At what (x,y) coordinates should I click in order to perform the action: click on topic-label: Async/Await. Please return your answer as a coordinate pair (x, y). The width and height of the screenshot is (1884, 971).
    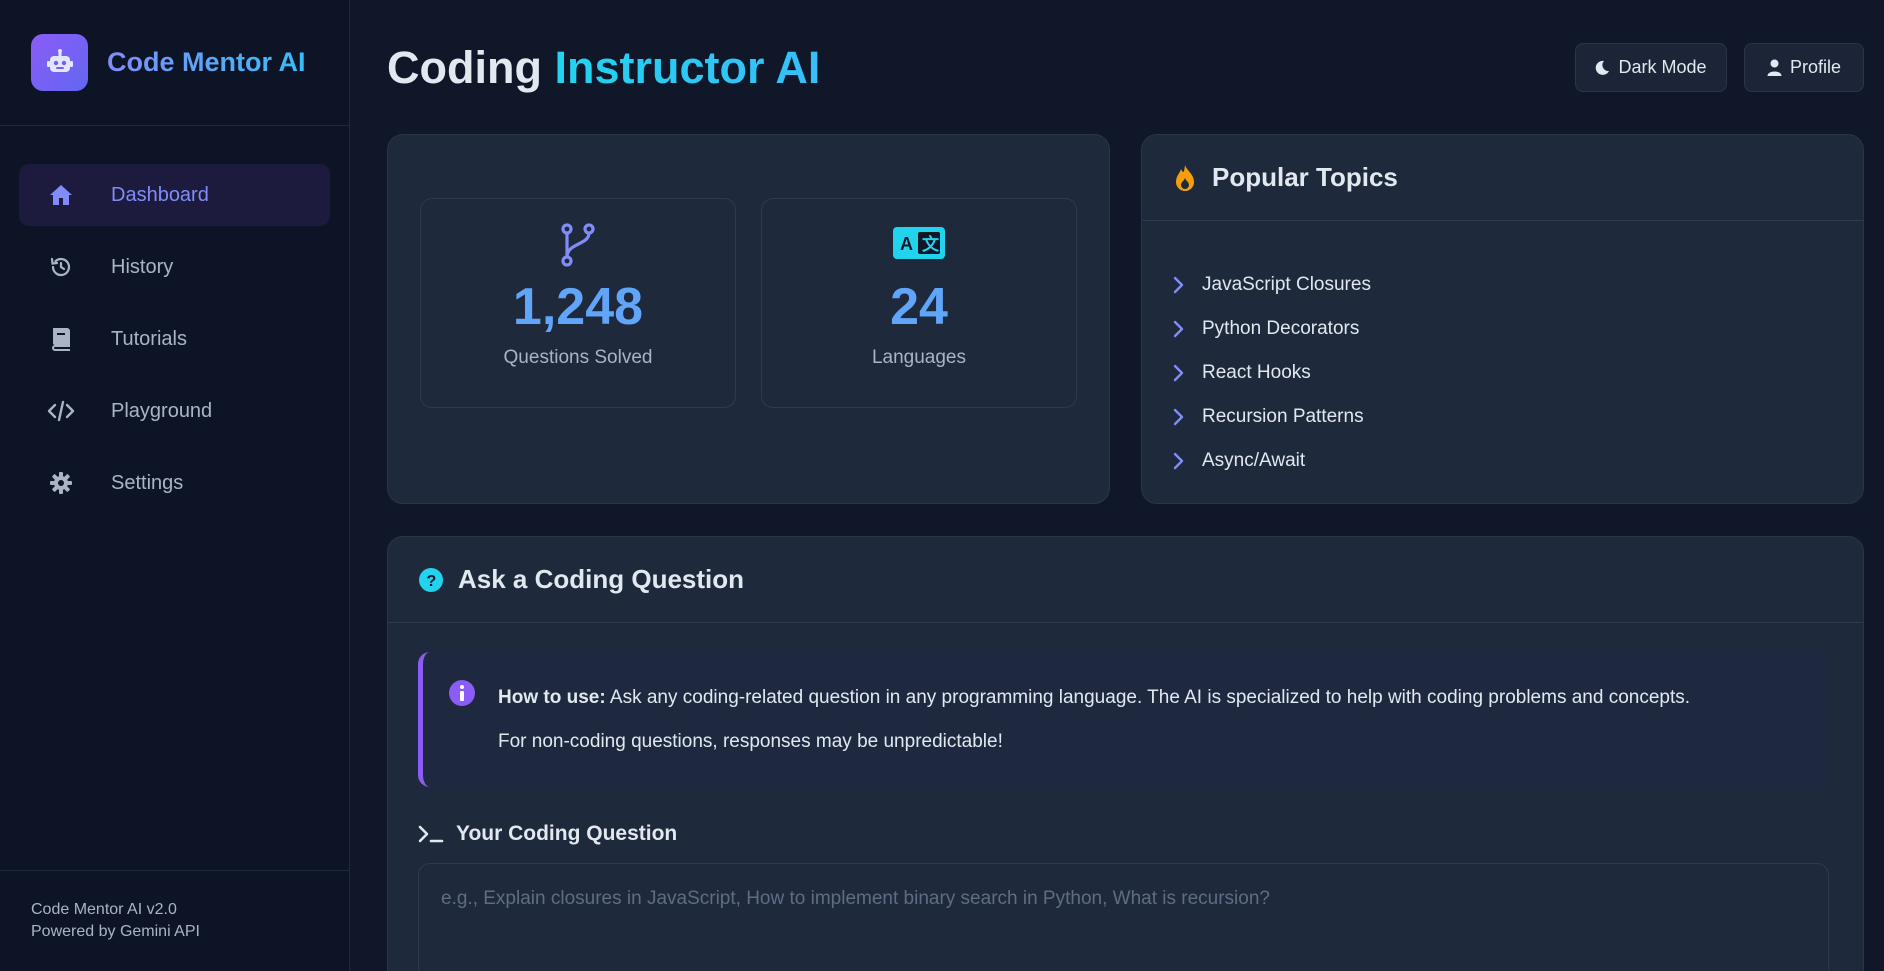
    Looking at the image, I should click on (1254, 460).